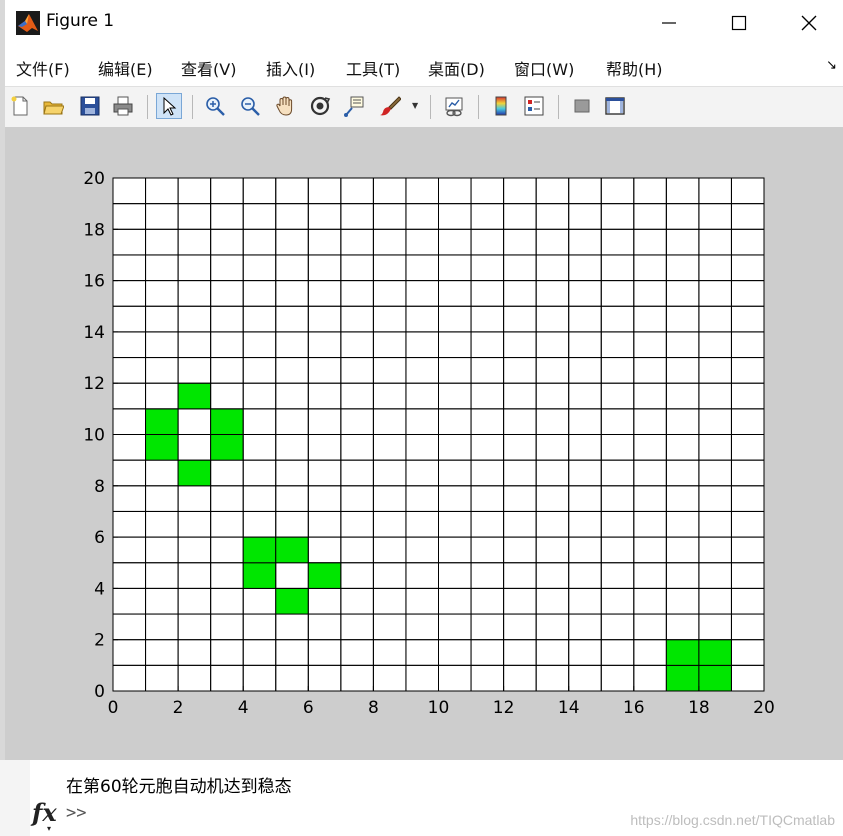  Describe the element at coordinates (634, 68) in the screenshot. I see `menu-help: 帮助(H)` at that location.